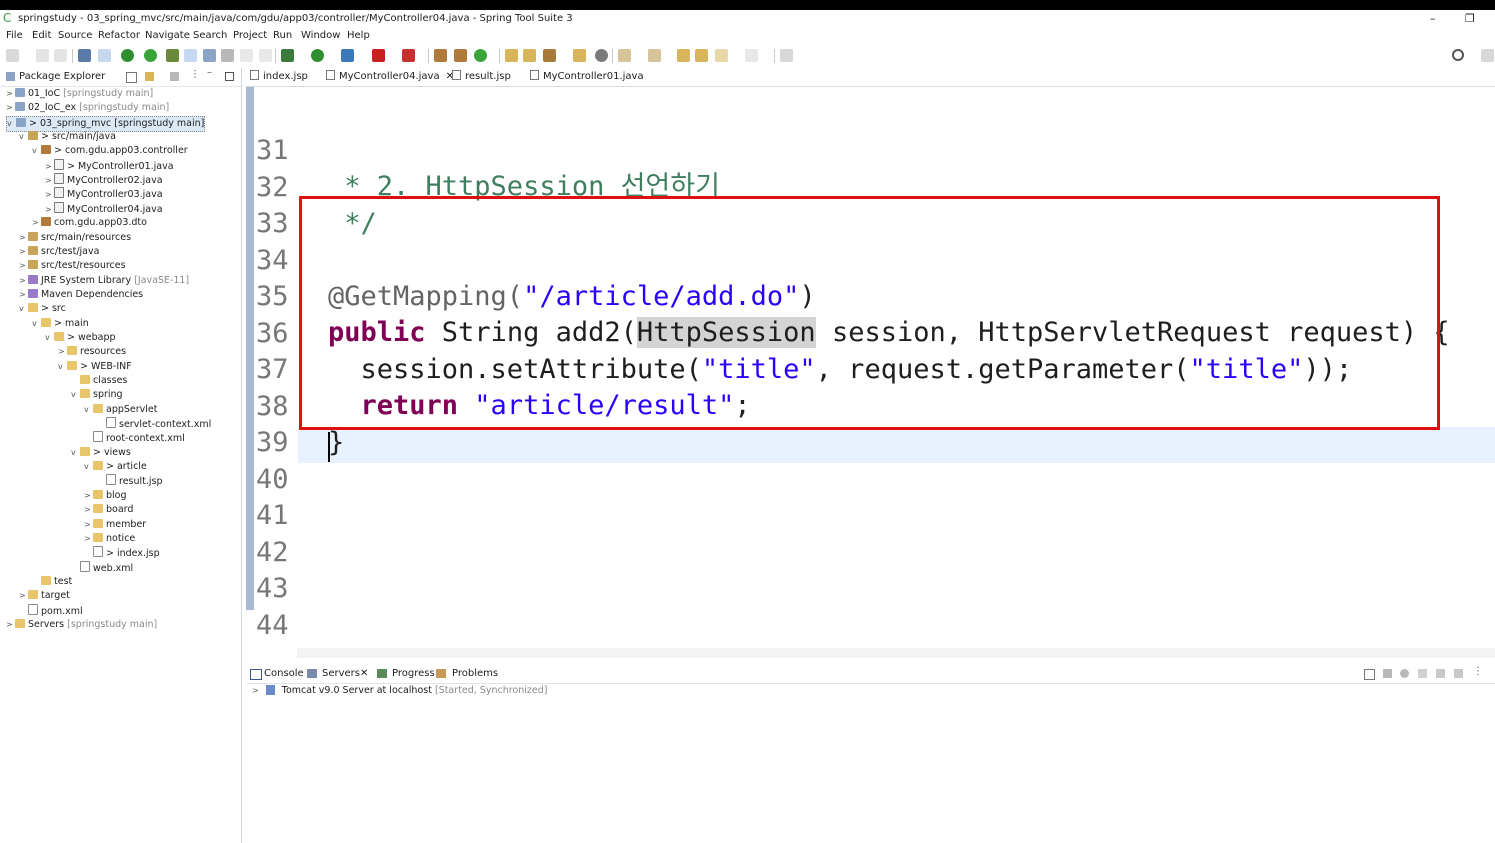  I want to click on next-annotation-icon, so click(624, 55).